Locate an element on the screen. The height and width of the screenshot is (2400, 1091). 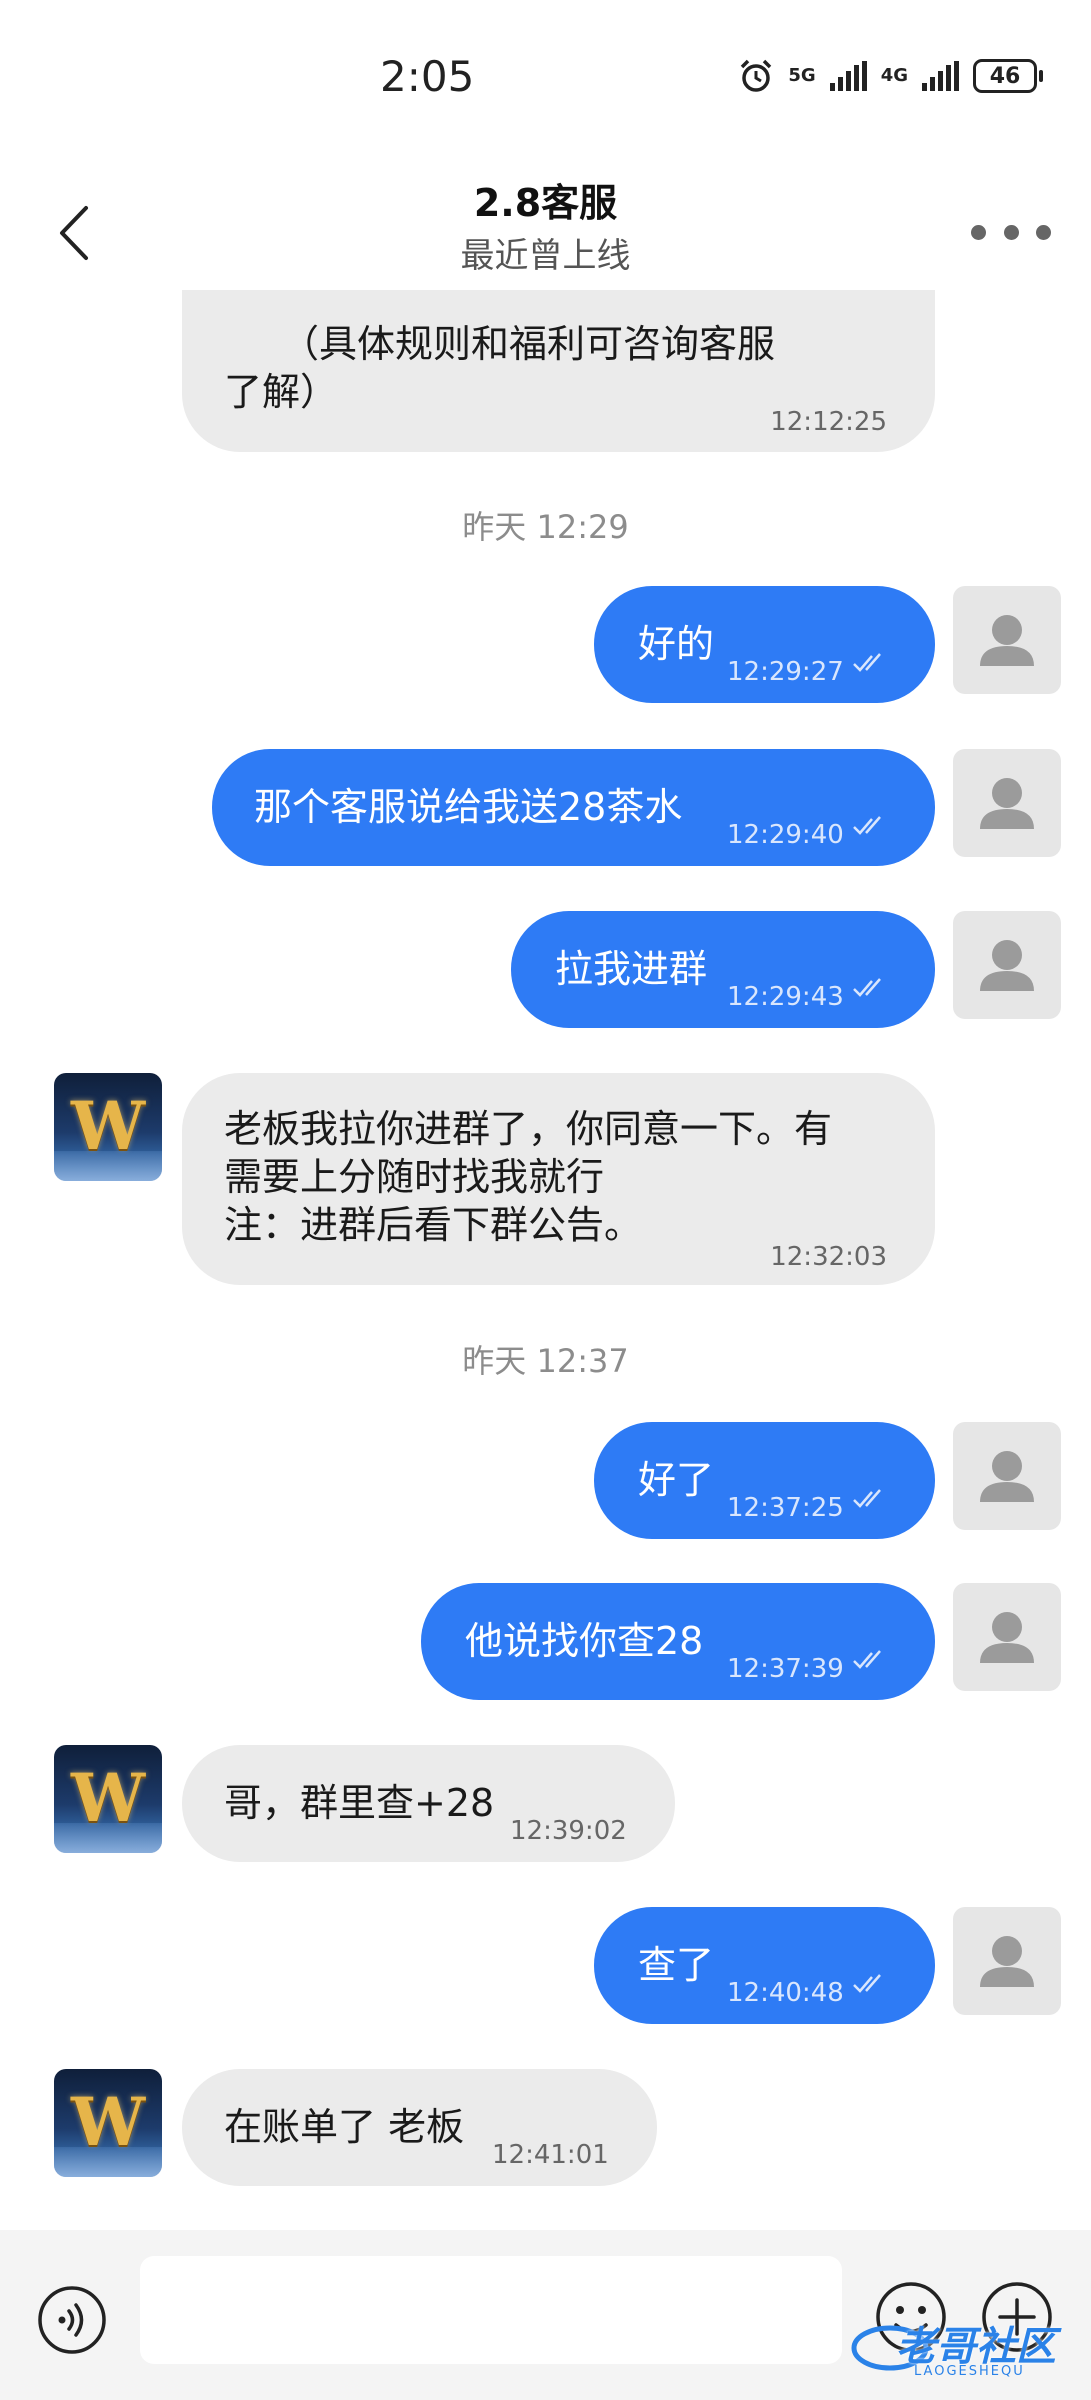
outgoing-message: 查了 12:40:48 is located at coordinates (764, 1965).